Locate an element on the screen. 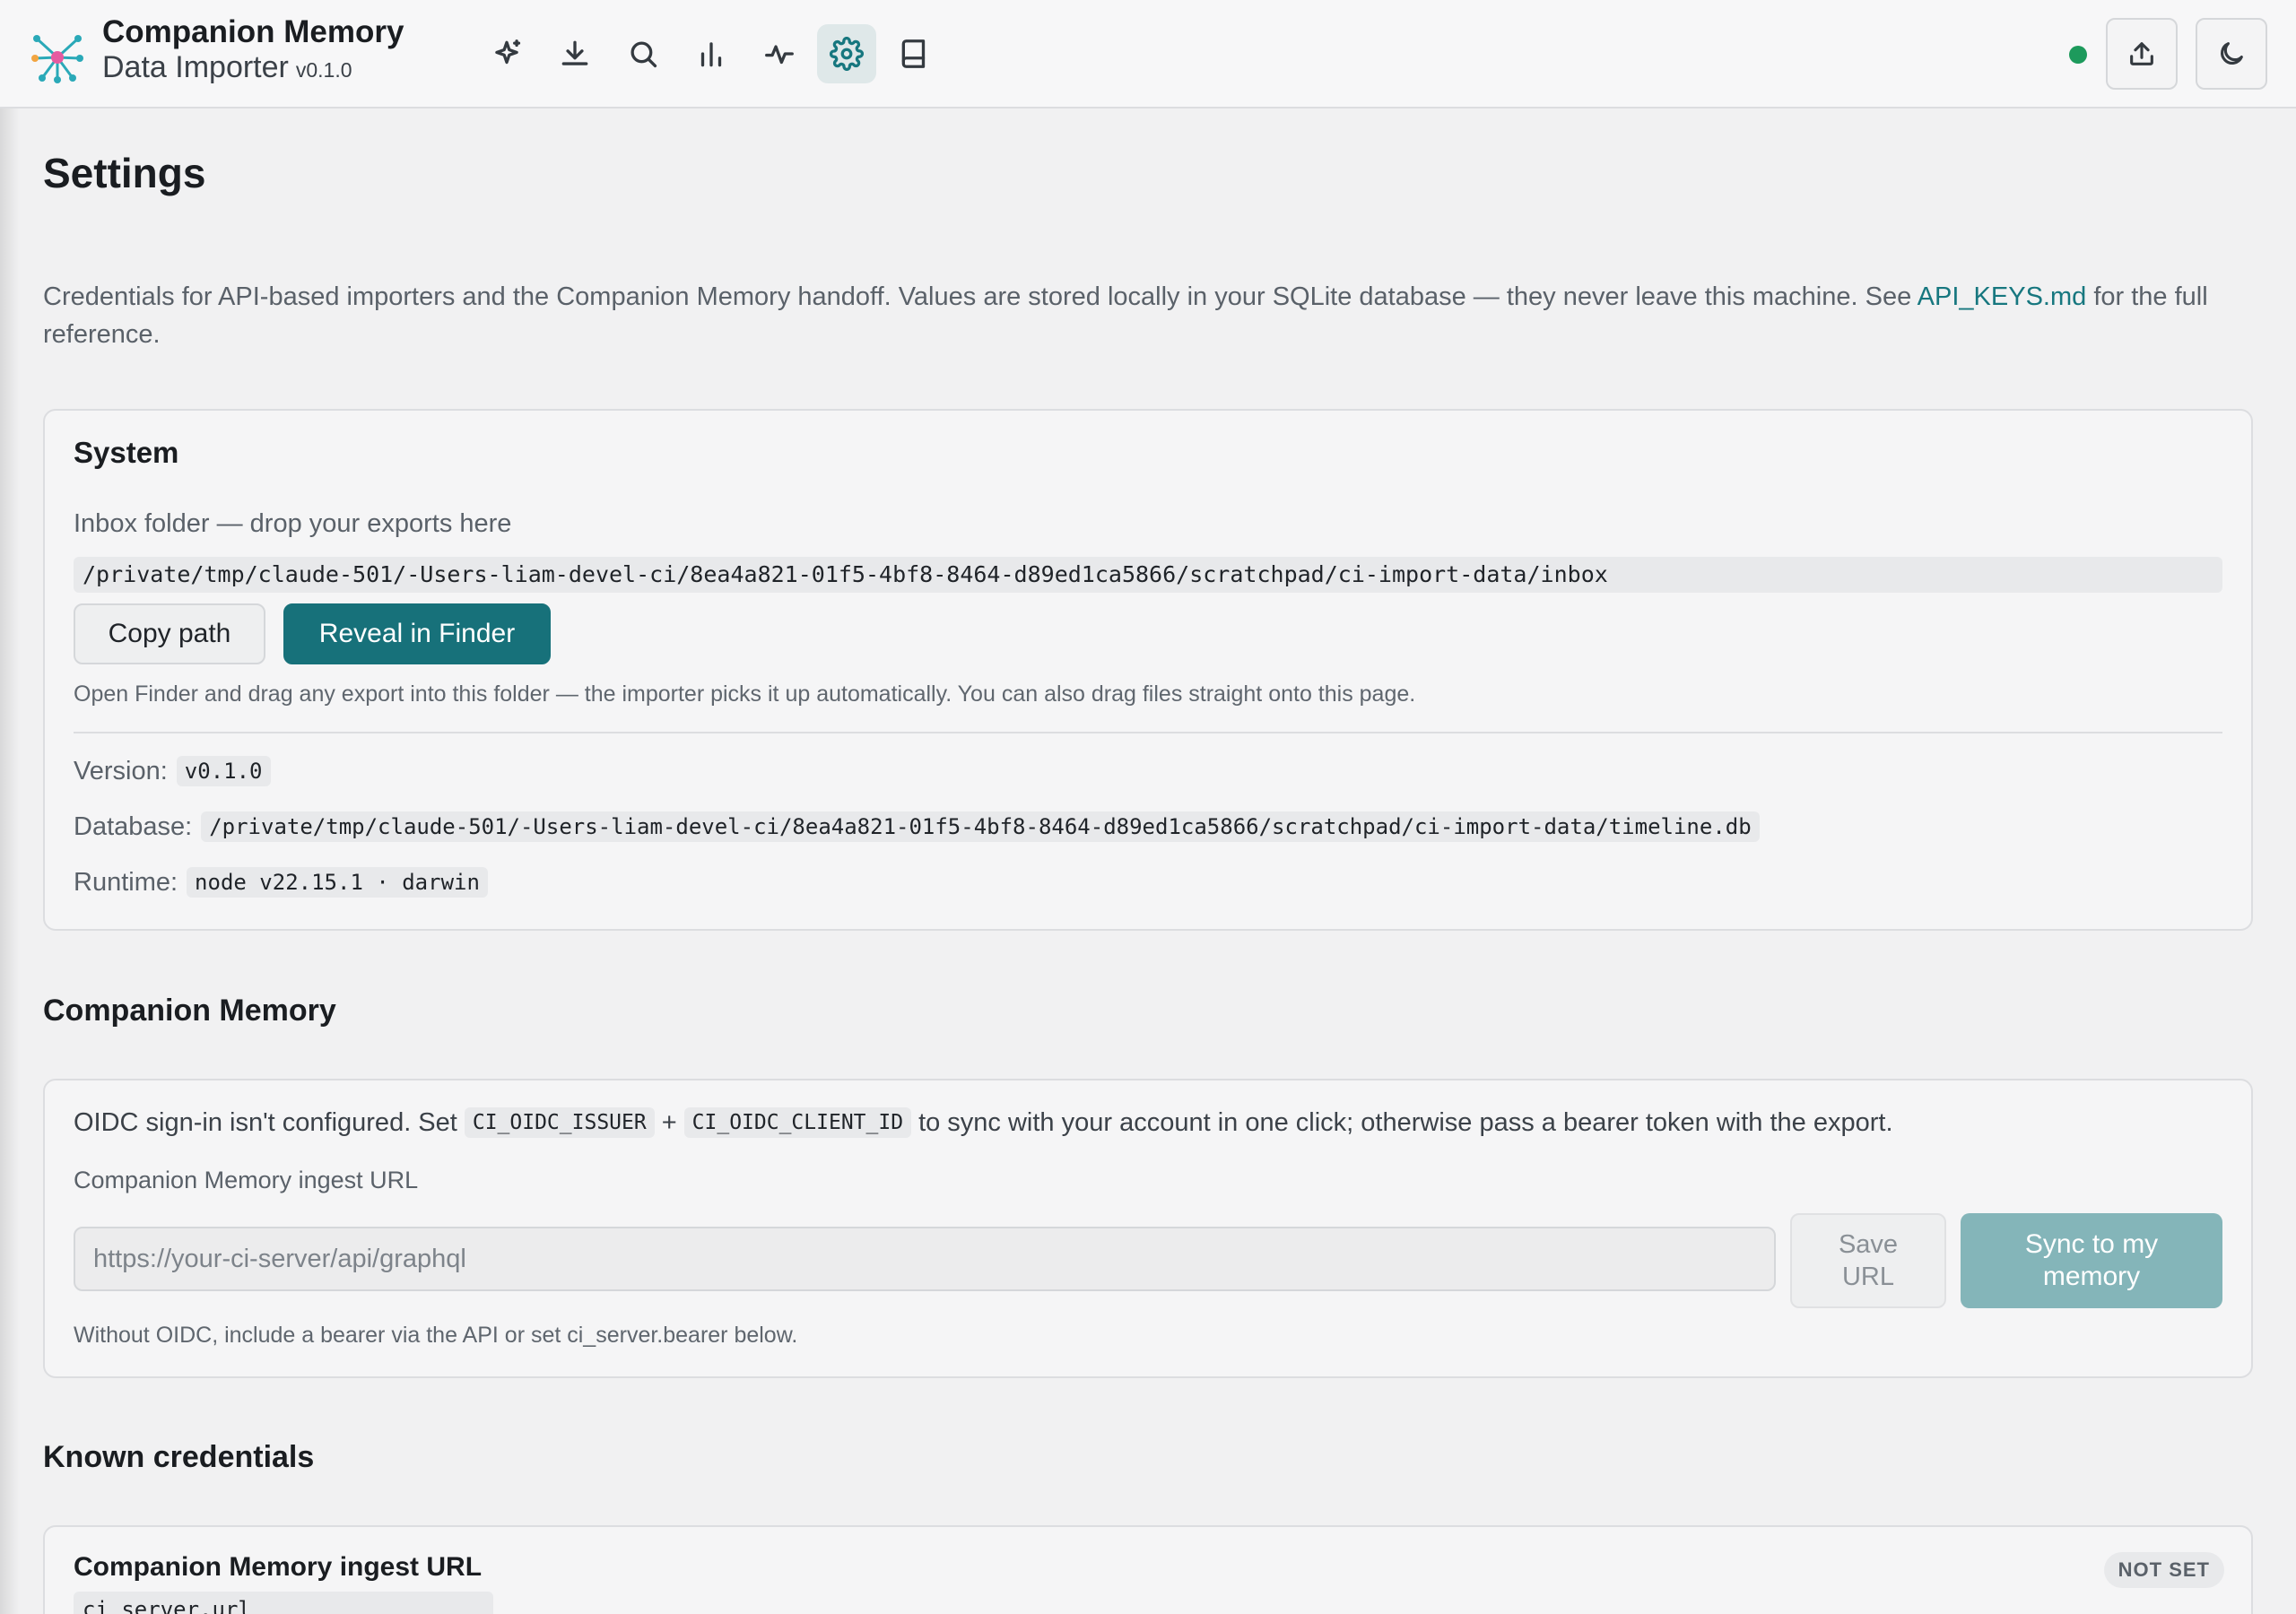 The image size is (2296, 1614). copy-path-button: Copy path is located at coordinates (169, 633).